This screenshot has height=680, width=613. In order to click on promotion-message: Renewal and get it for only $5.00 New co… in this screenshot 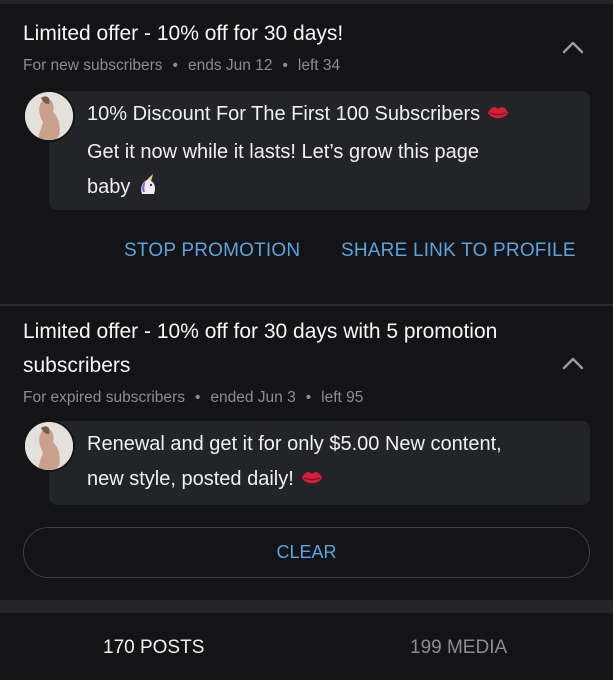, I will do `click(332, 463)`.